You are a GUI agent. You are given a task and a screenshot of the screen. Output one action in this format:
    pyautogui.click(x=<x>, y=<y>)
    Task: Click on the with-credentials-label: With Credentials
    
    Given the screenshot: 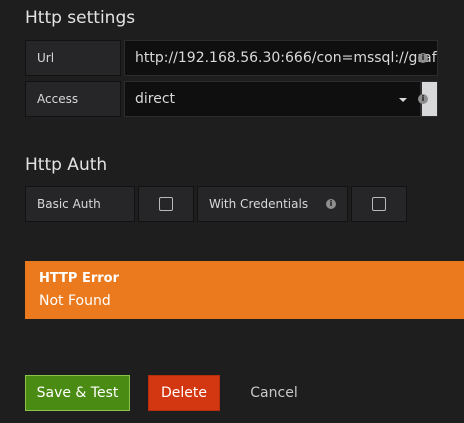 What is the action you would take?
    pyautogui.click(x=259, y=204)
    